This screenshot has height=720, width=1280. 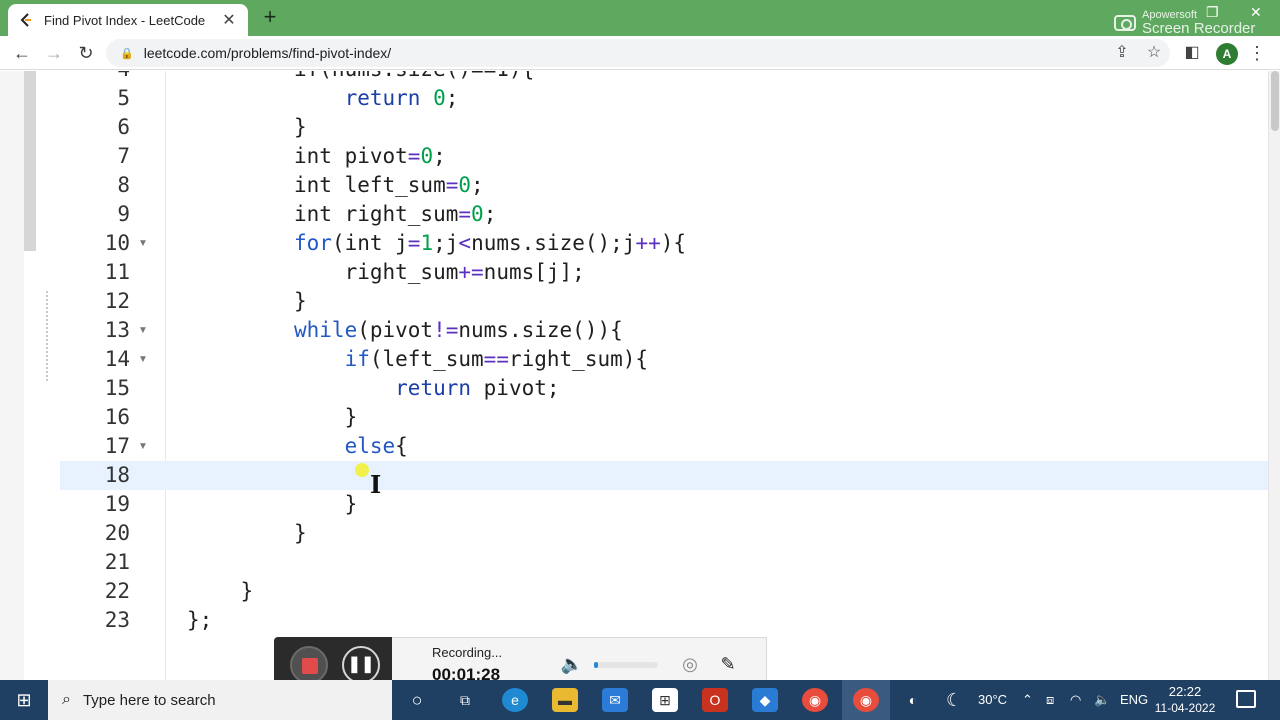 I want to click on code-line: 18, so click(x=664, y=475).